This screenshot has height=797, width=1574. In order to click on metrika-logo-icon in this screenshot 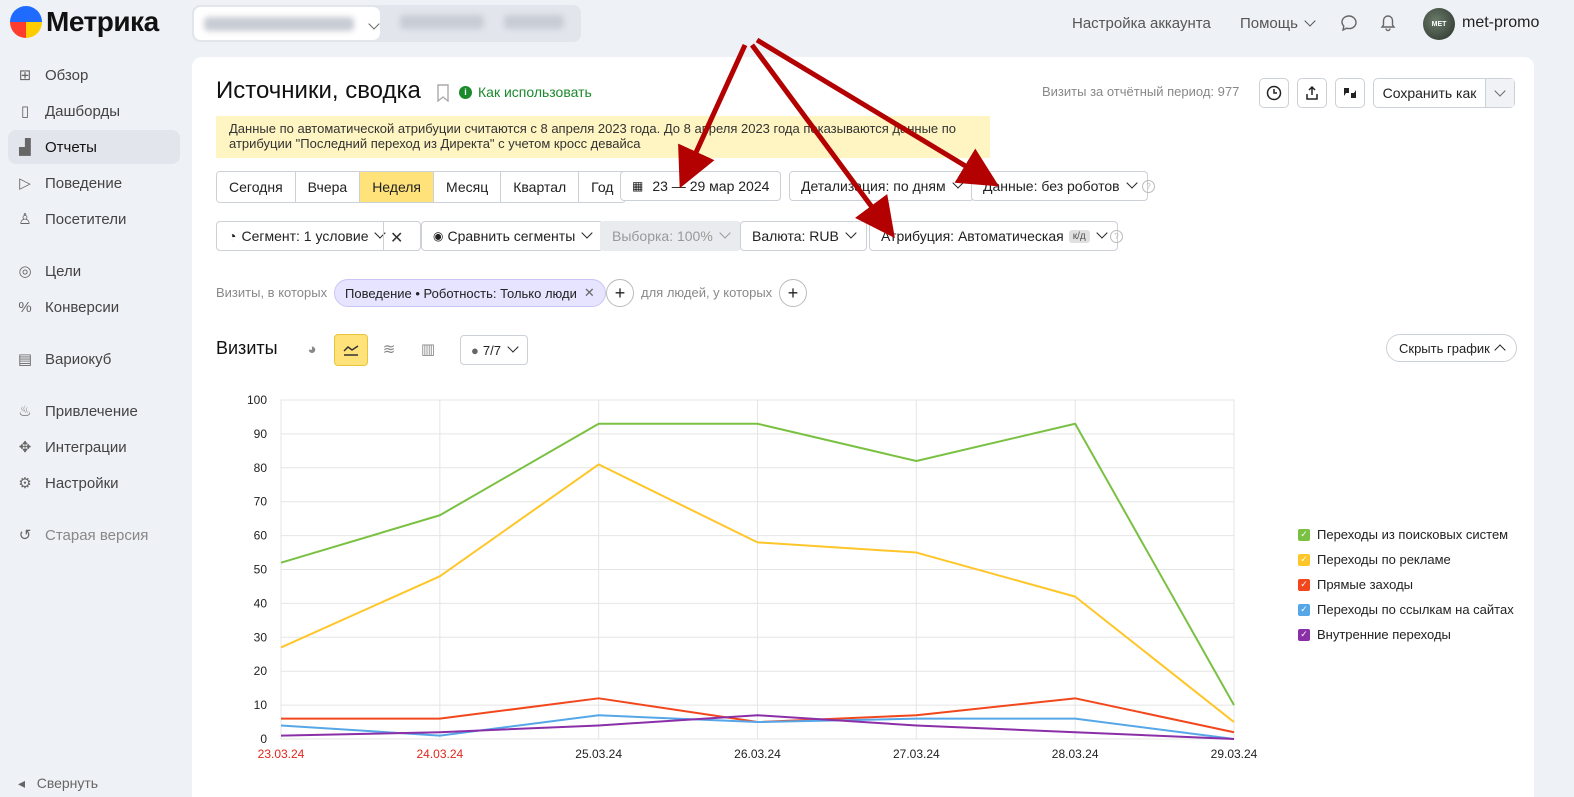, I will do `click(26, 22)`.